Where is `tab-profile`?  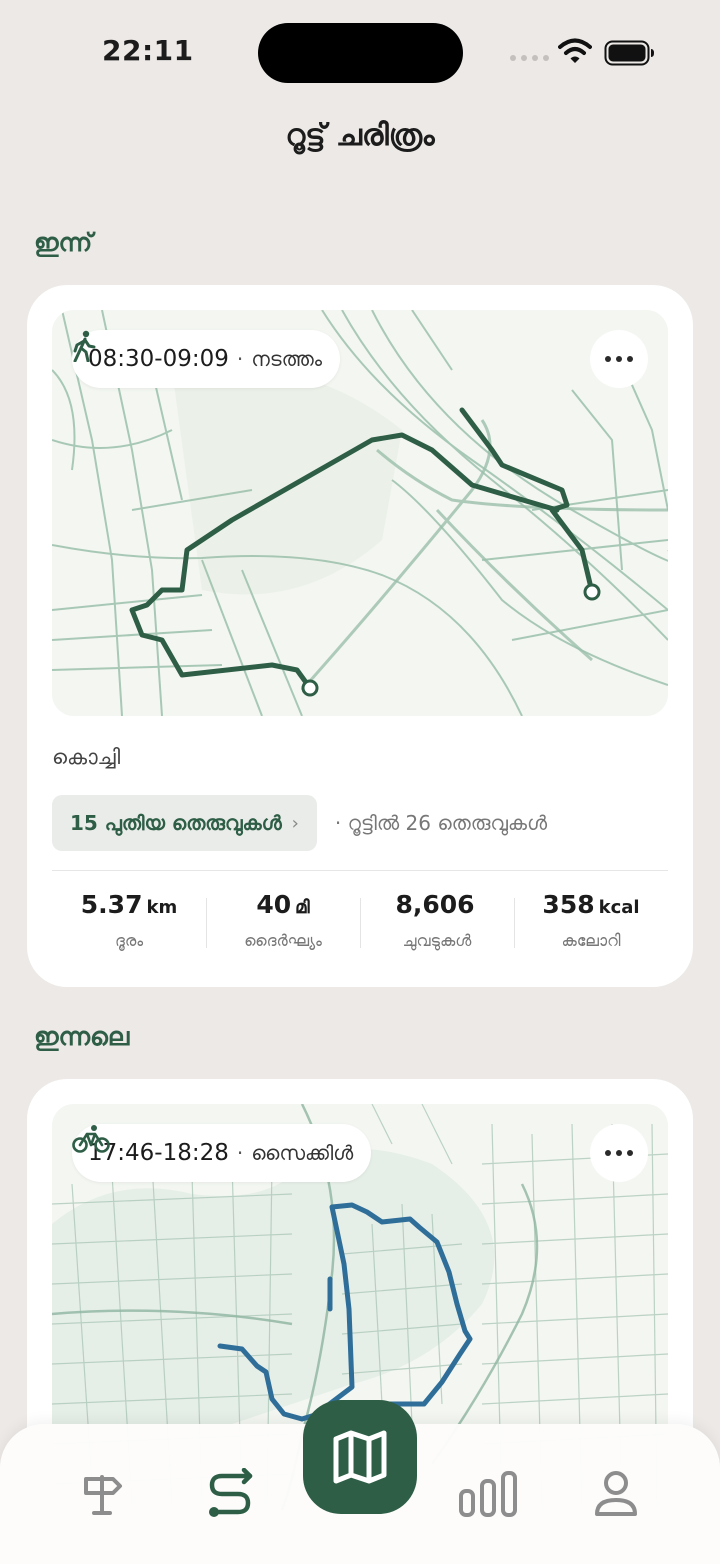 tab-profile is located at coordinates (616, 1494).